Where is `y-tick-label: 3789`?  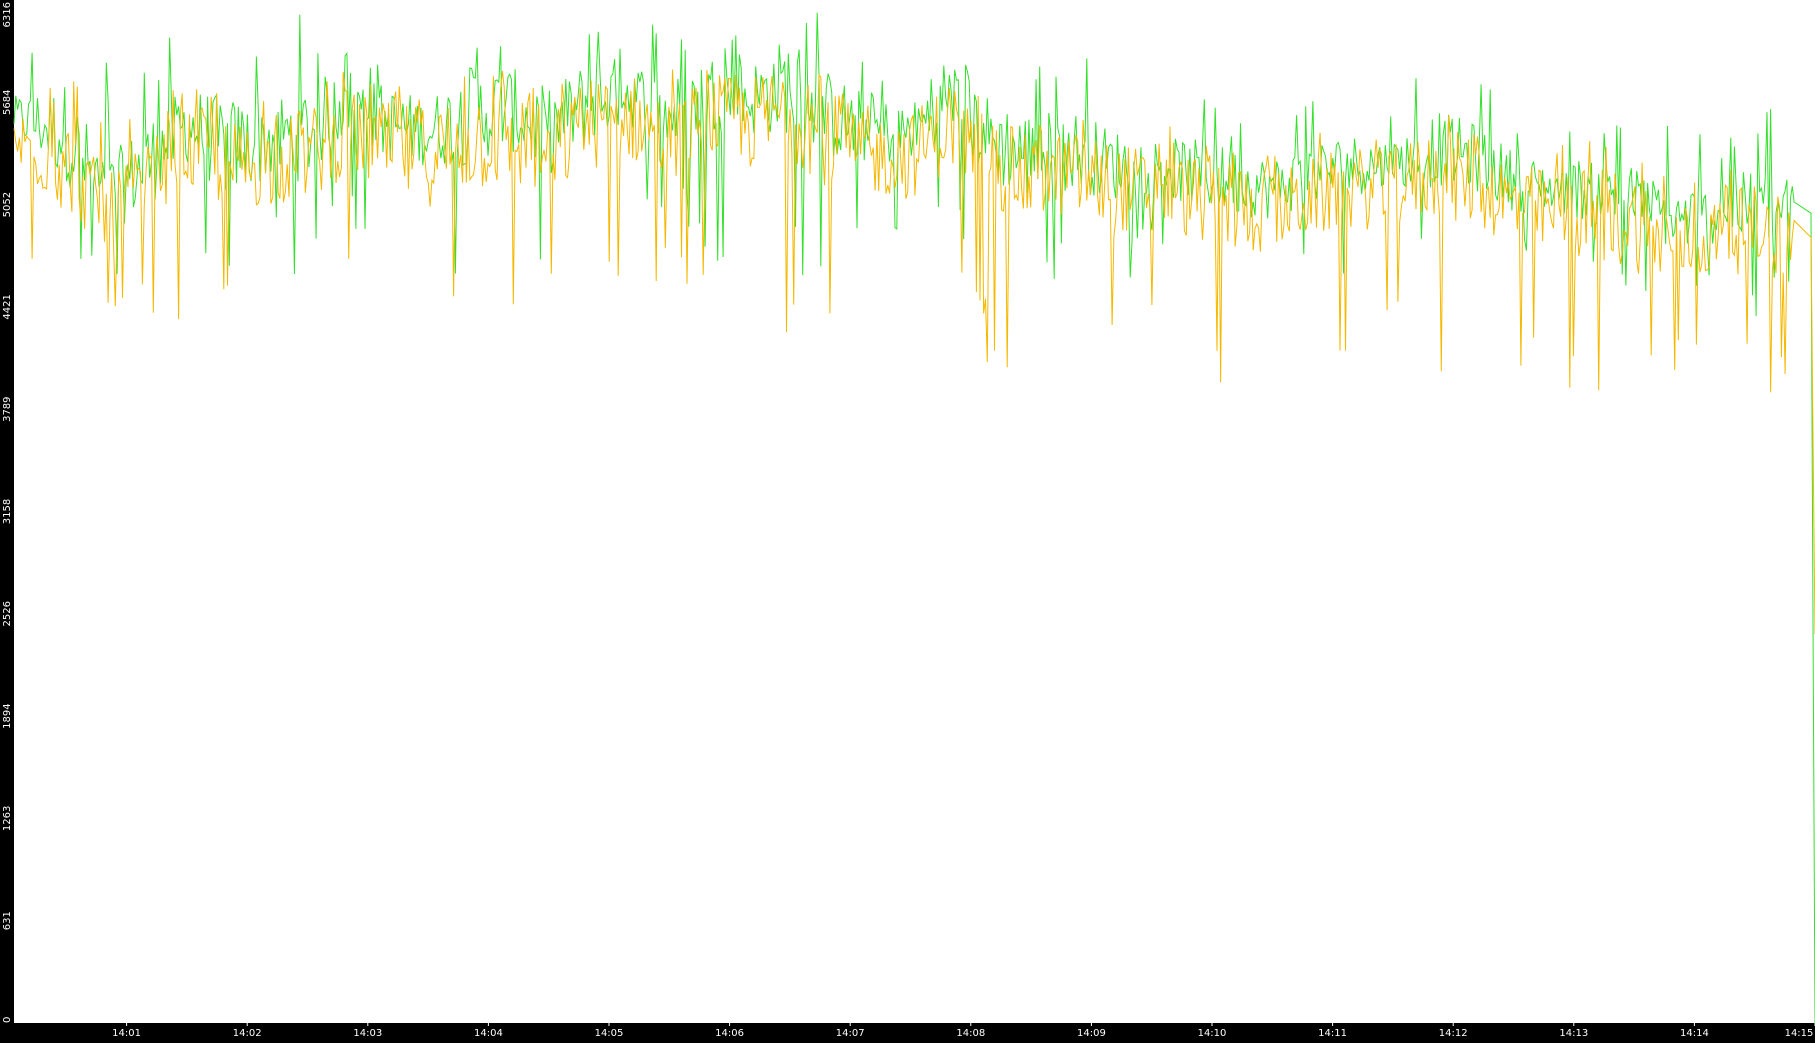
y-tick-label: 3789 is located at coordinates (7, 408).